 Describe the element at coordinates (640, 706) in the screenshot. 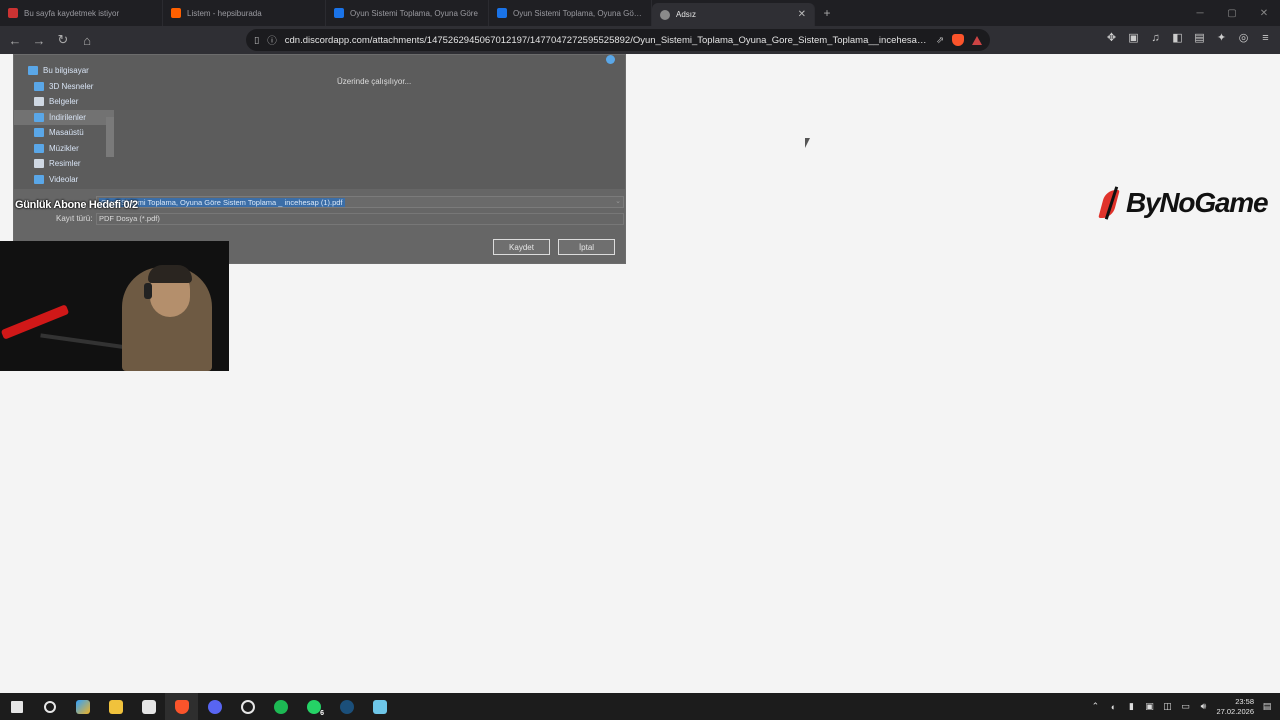

I see `taskbar: 6 ⌃ ◐ ▮ ▣ ◫ ▭ 🔊︎ 23:58 27.02.2026 ▤` at that location.